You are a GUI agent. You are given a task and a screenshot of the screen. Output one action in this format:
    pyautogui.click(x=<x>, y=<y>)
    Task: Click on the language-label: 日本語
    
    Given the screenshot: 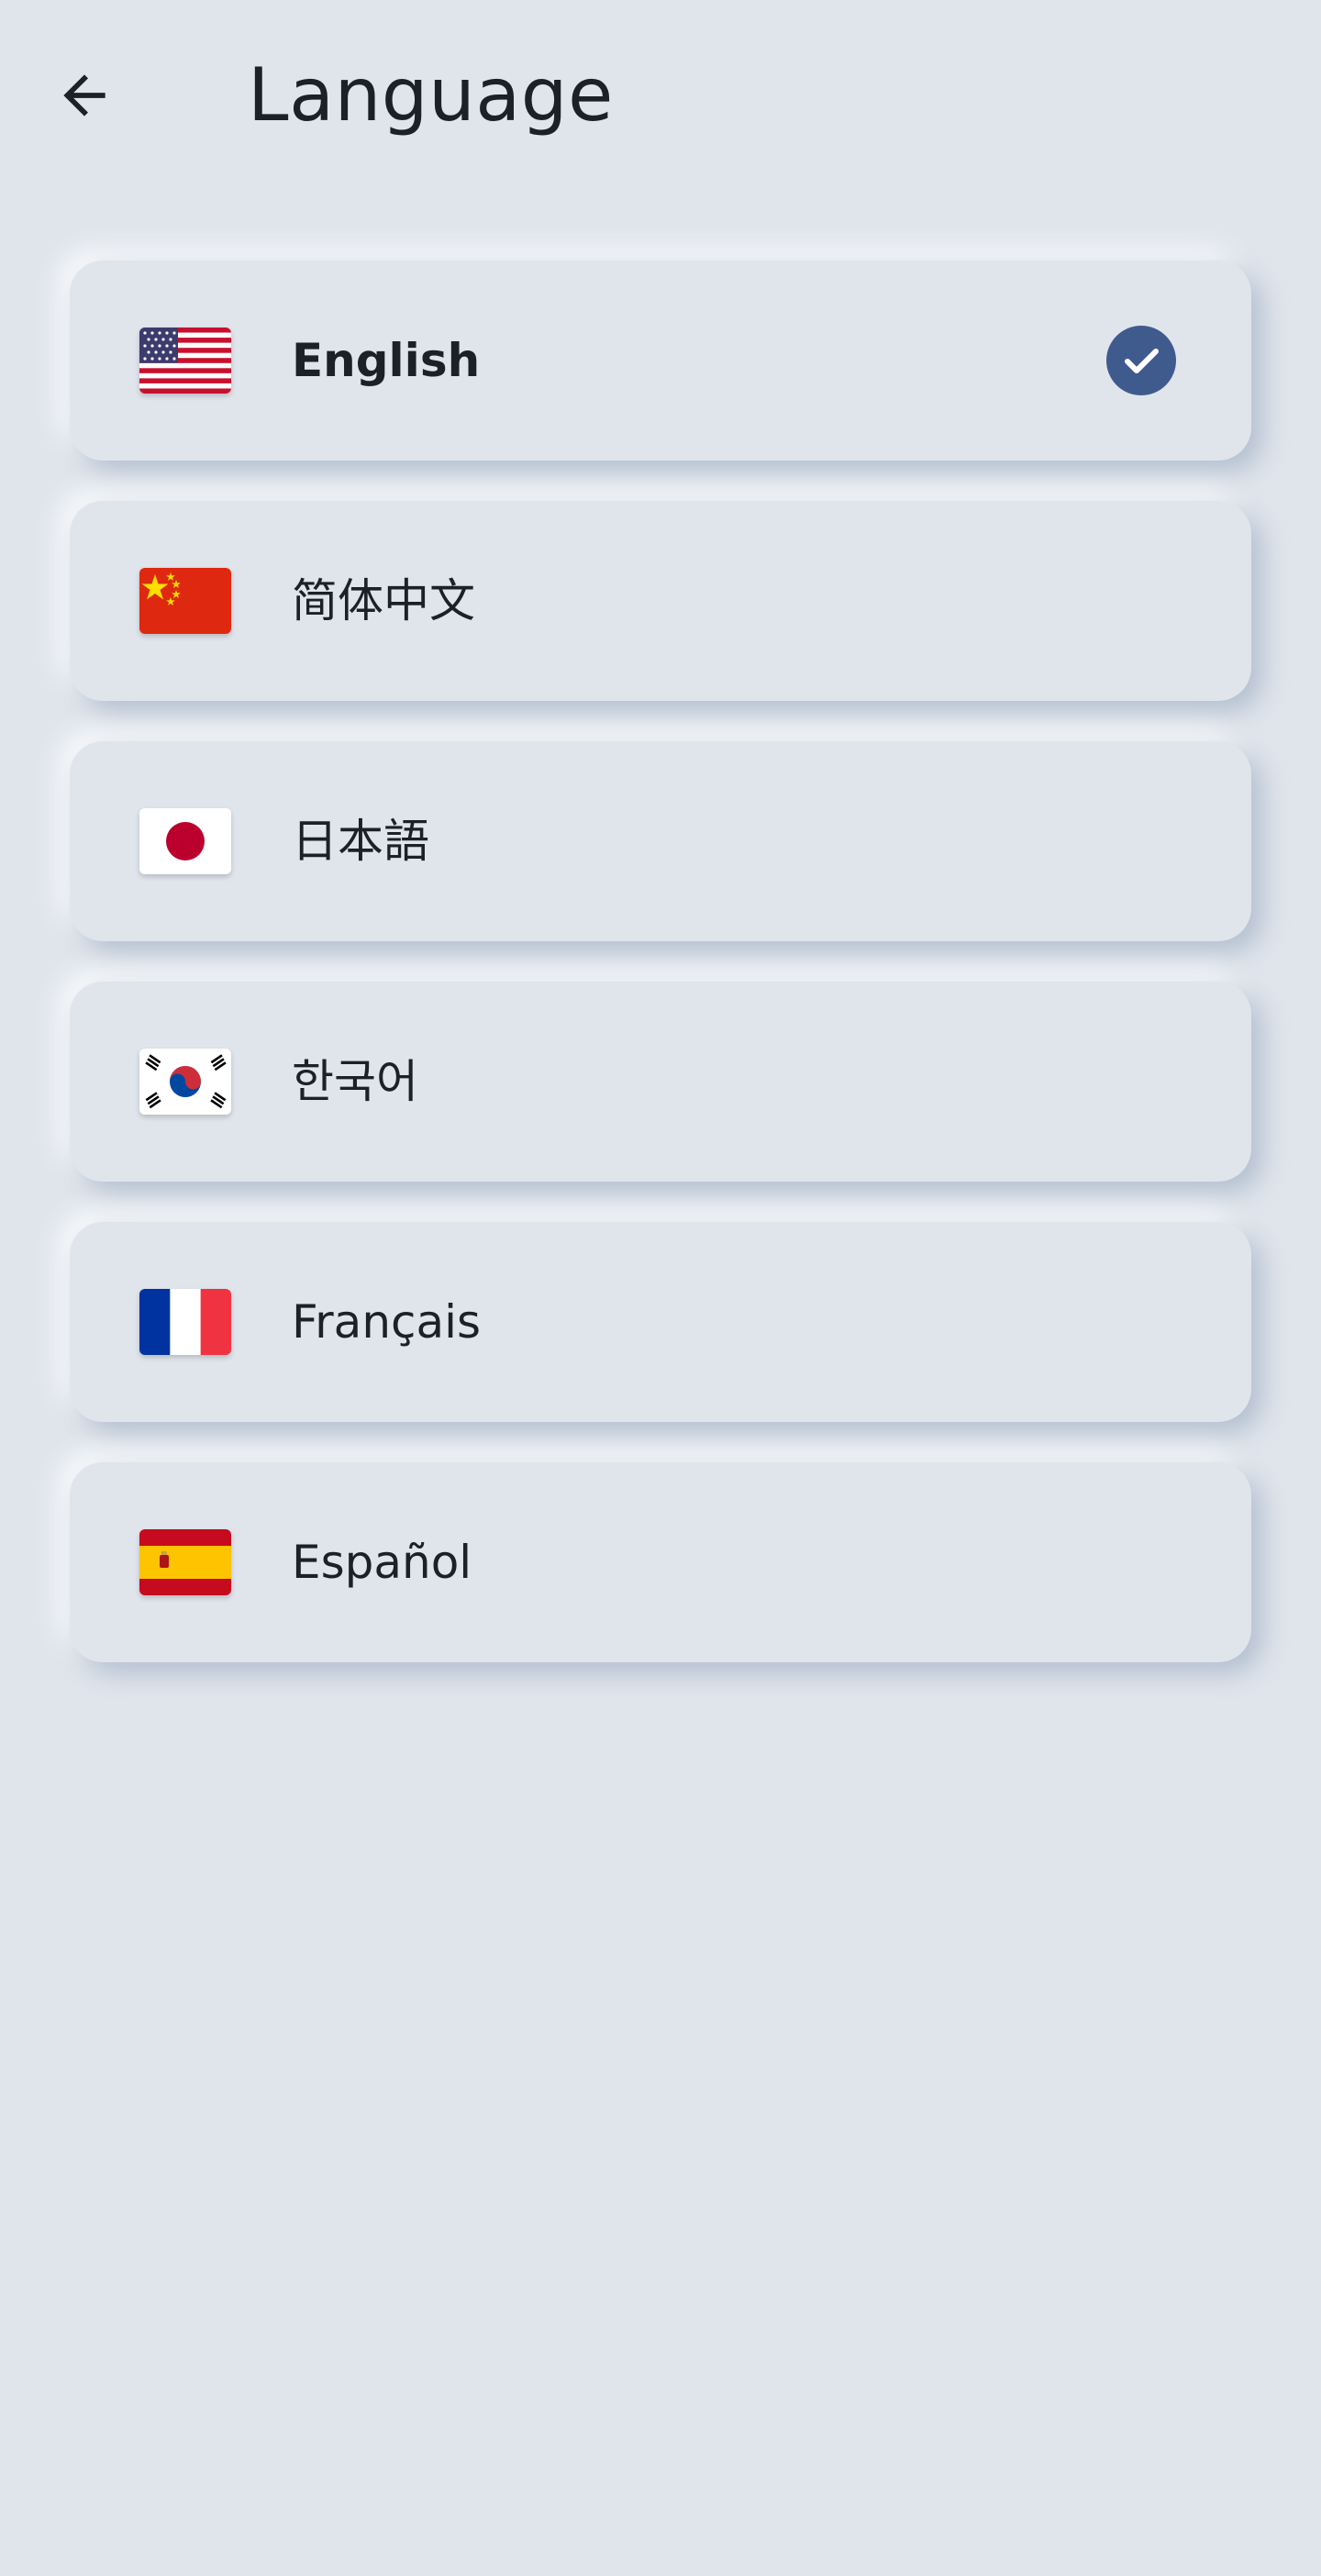 What is the action you would take?
    pyautogui.click(x=360, y=841)
    